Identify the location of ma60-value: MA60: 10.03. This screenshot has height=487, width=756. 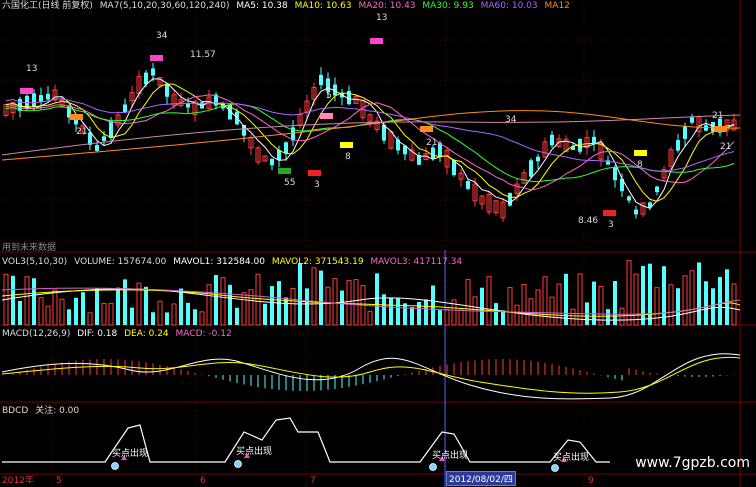
(509, 6).